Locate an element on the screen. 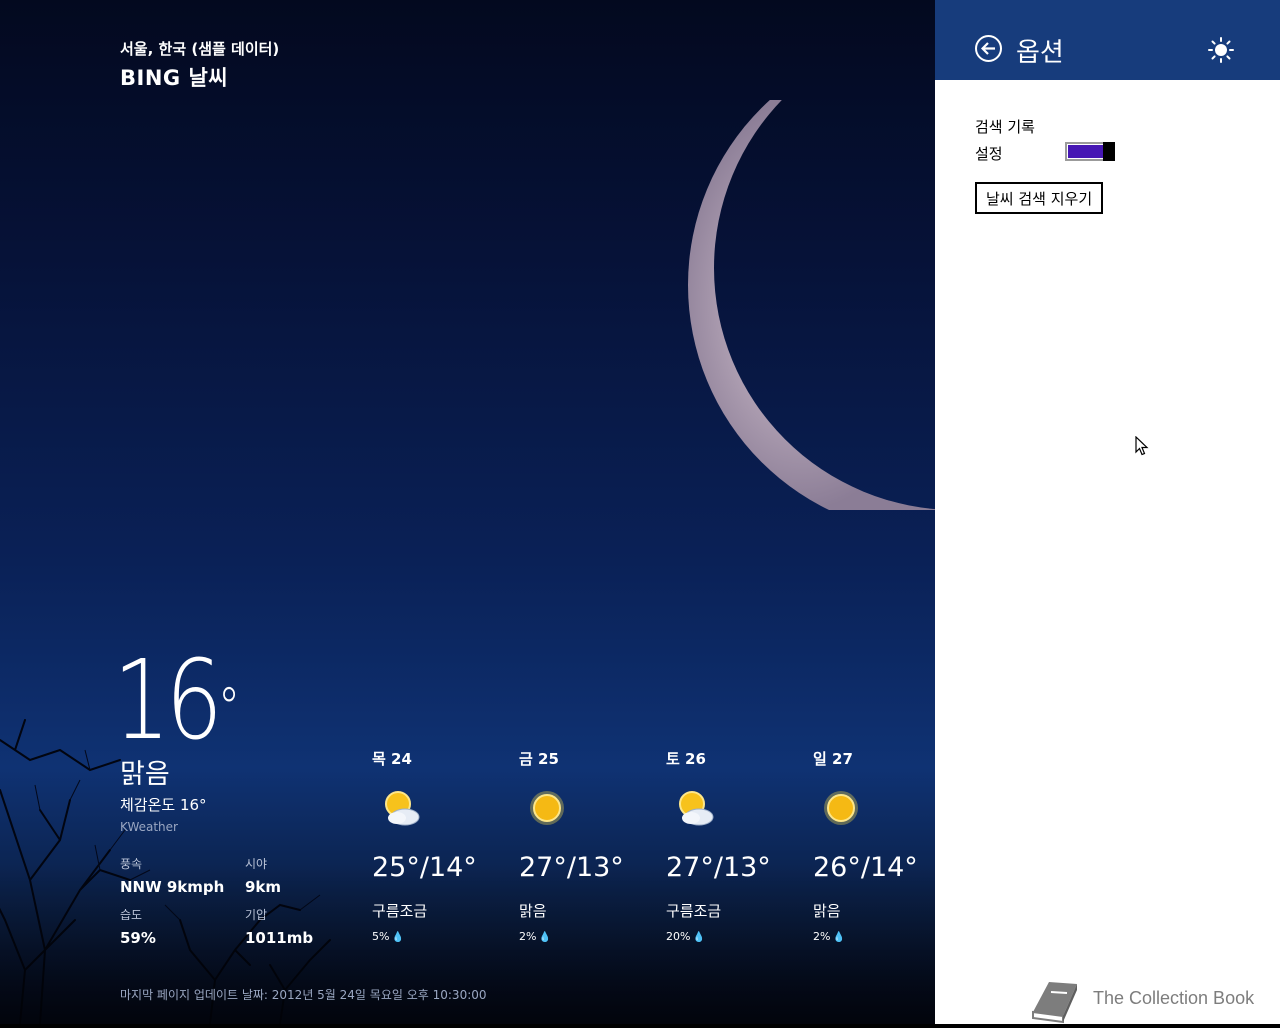  toggle-fill is located at coordinates (1086, 151).